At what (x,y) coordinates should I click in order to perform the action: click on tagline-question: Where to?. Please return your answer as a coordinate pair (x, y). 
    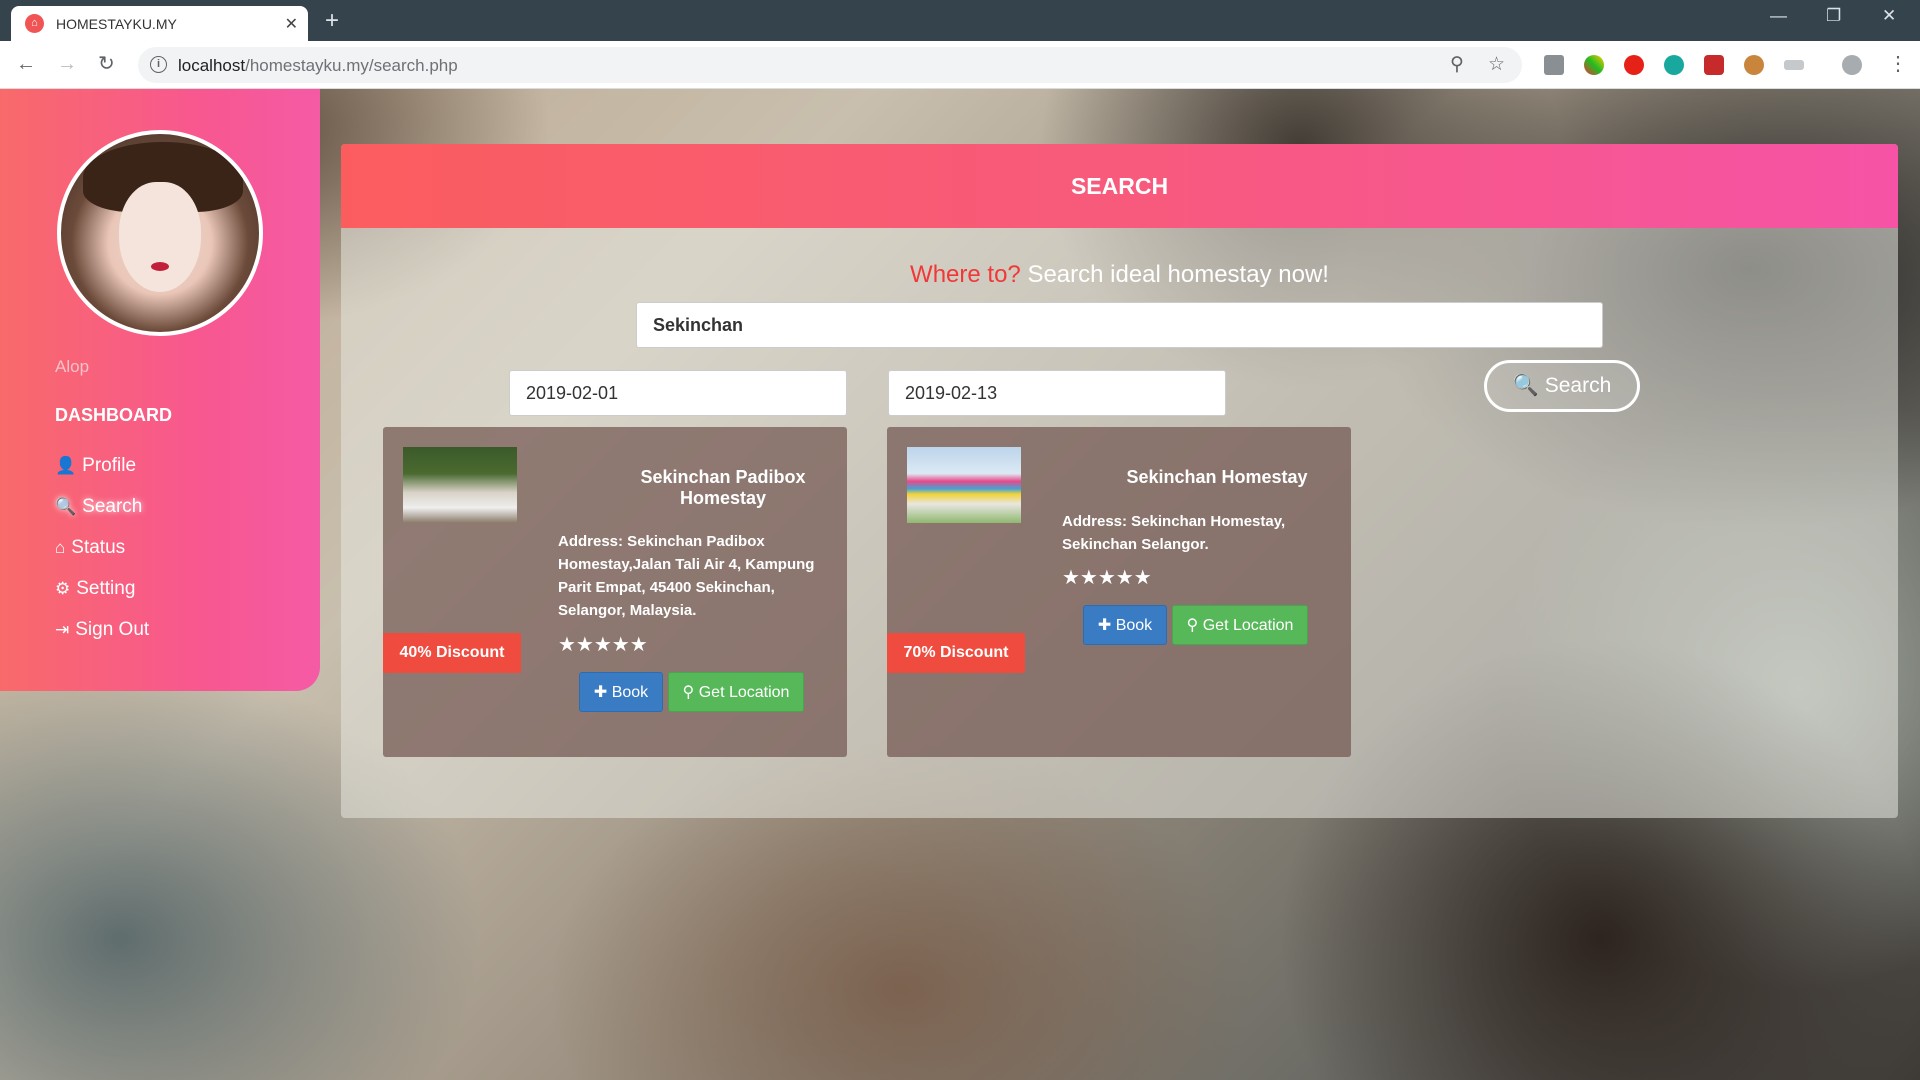
    Looking at the image, I should click on (965, 274).